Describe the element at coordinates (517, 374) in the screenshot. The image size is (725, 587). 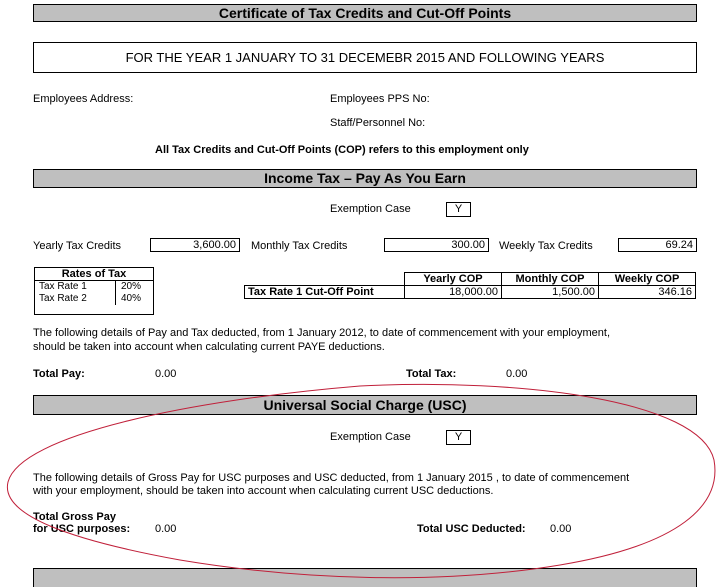
I see `total-tax-value: 0.00` at that location.